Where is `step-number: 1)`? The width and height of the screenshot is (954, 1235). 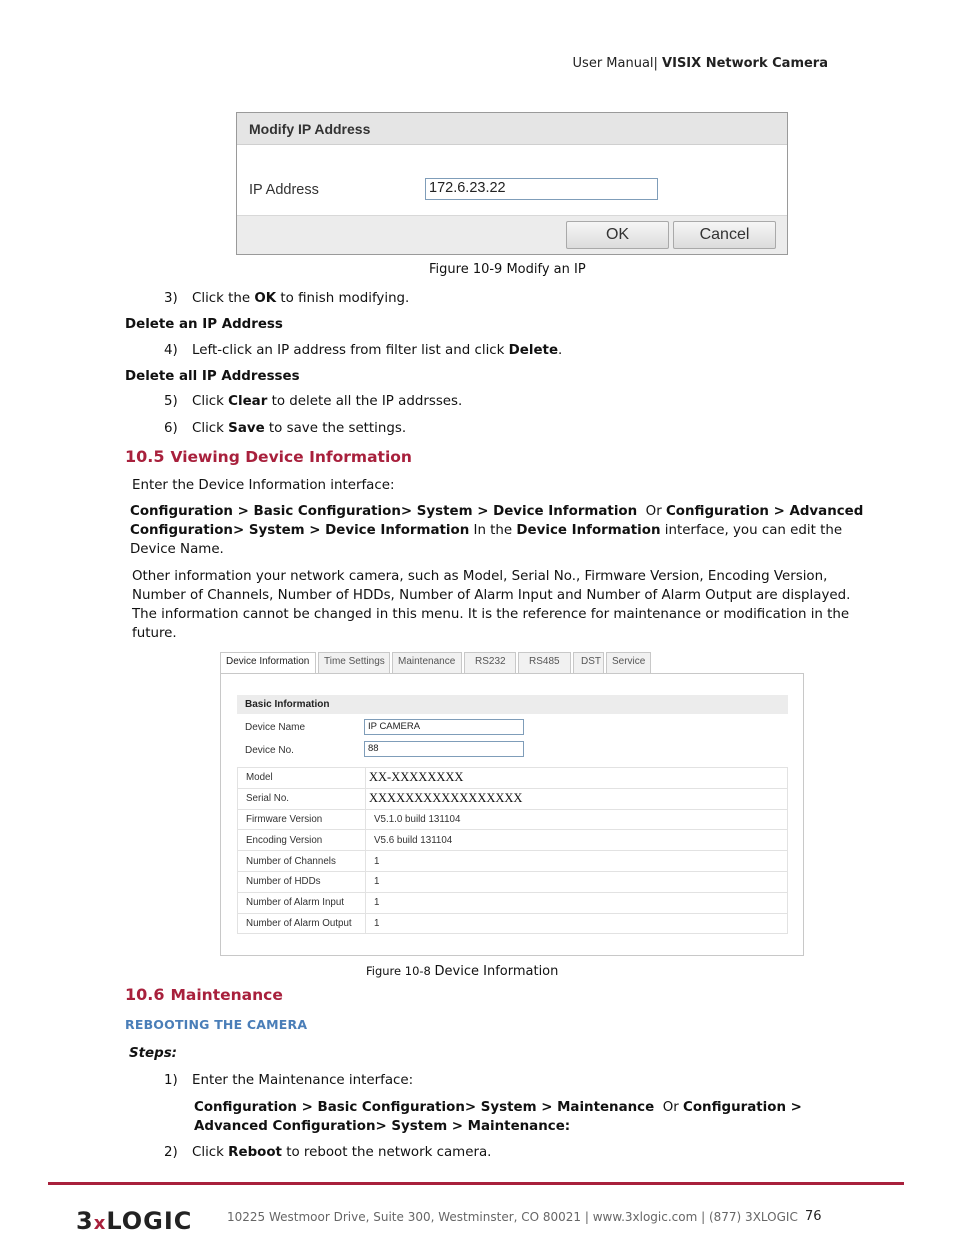
step-number: 1) is located at coordinates (171, 1080).